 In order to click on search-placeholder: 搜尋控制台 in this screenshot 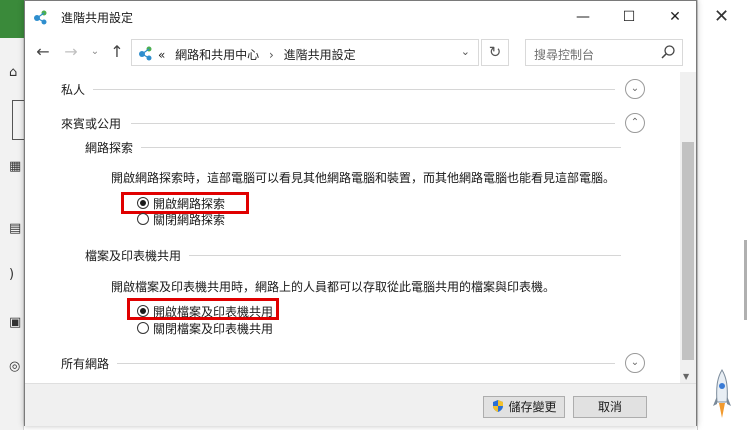, I will do `click(564, 55)`.